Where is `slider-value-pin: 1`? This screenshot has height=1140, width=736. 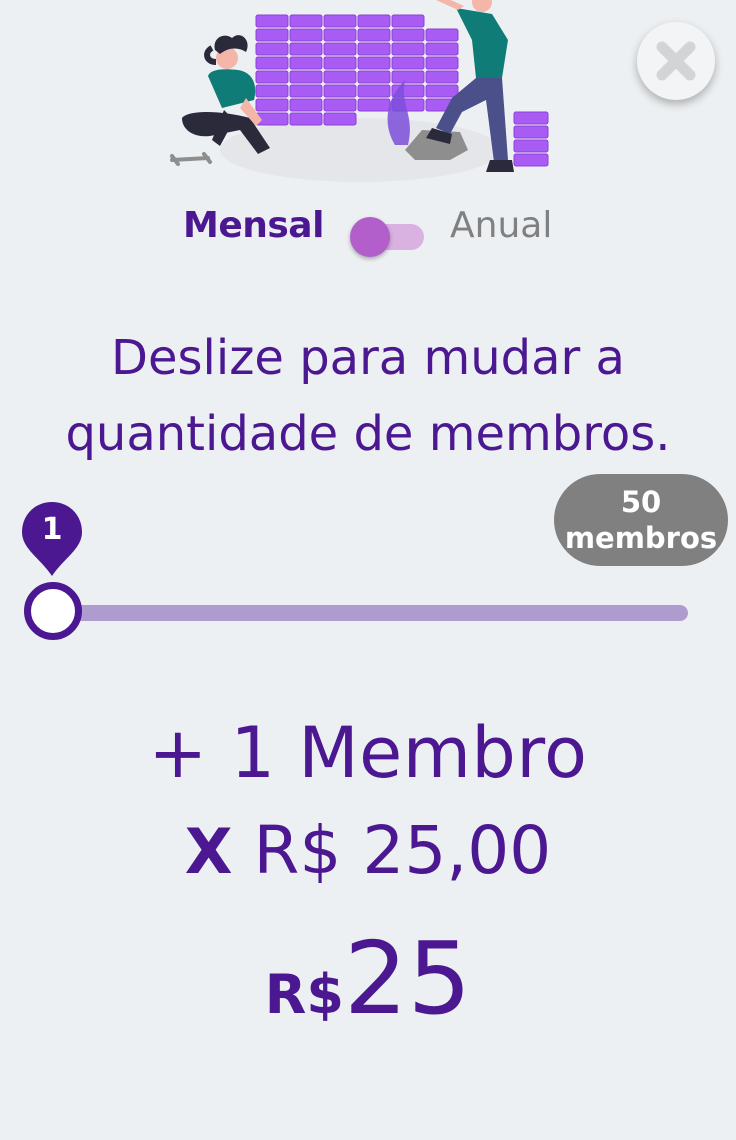 slider-value-pin: 1 is located at coordinates (52, 539).